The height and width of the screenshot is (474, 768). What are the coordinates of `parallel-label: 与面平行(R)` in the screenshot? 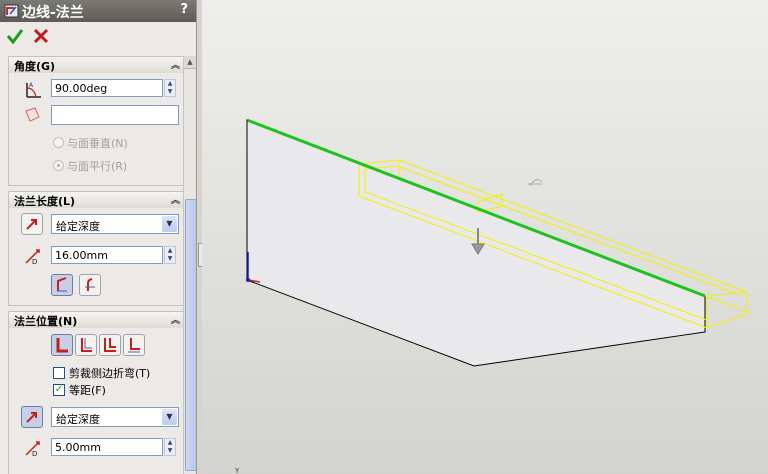 It's located at (97, 166).